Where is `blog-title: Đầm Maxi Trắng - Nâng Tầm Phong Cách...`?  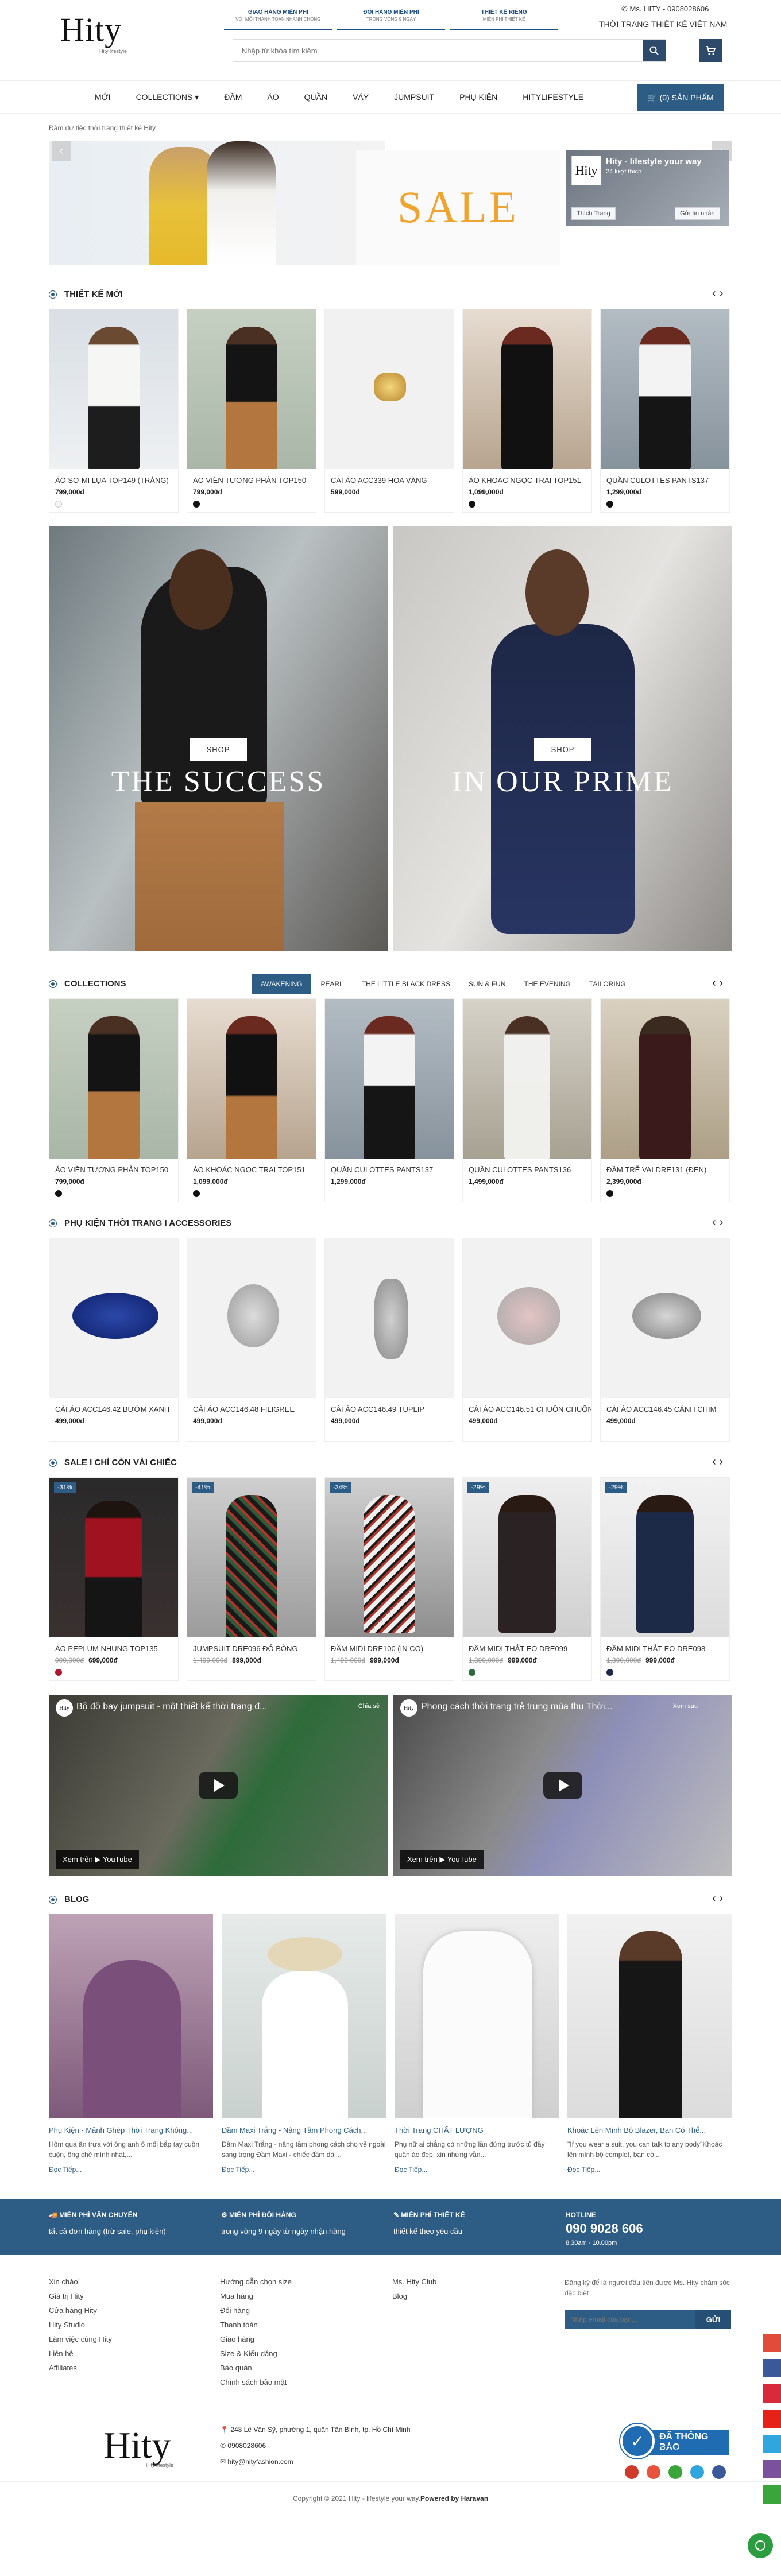 blog-title: Đầm Maxi Trắng - Nâng Tầm Phong Cách... is located at coordinates (304, 2130).